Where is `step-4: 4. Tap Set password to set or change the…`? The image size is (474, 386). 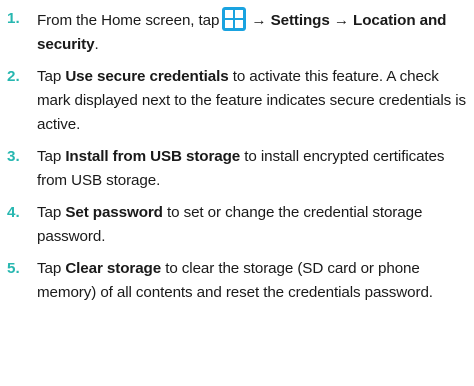
step-4: 4. Tap Set password to set or change the… is located at coordinates (237, 225).